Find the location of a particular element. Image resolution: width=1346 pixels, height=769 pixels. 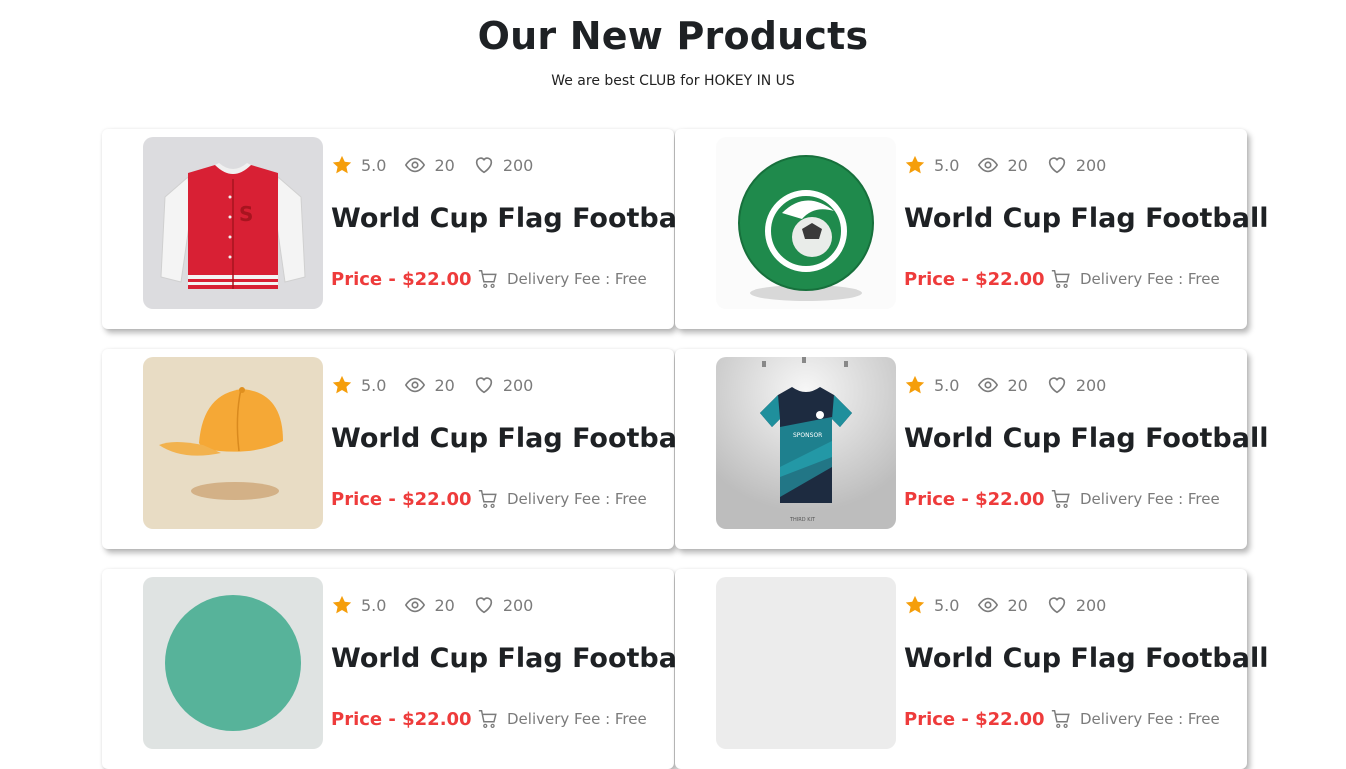

svg-text: THIRD KIT is located at coordinates (802, 520).